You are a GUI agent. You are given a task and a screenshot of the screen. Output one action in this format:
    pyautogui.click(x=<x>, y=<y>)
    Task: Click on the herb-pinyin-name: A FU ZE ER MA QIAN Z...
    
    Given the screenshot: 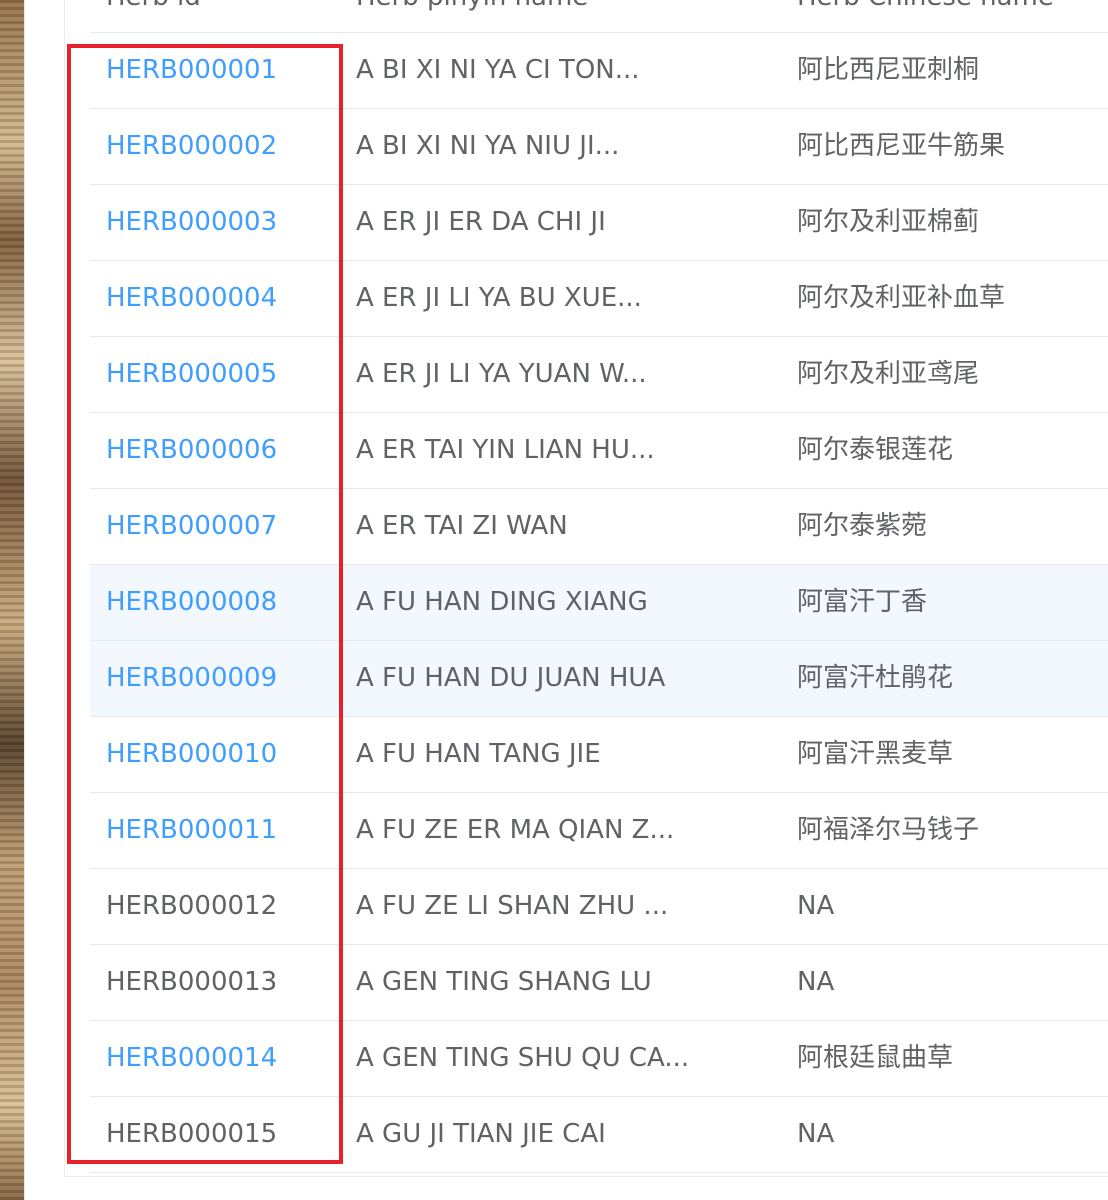 What is the action you would take?
    pyautogui.click(x=515, y=830)
    